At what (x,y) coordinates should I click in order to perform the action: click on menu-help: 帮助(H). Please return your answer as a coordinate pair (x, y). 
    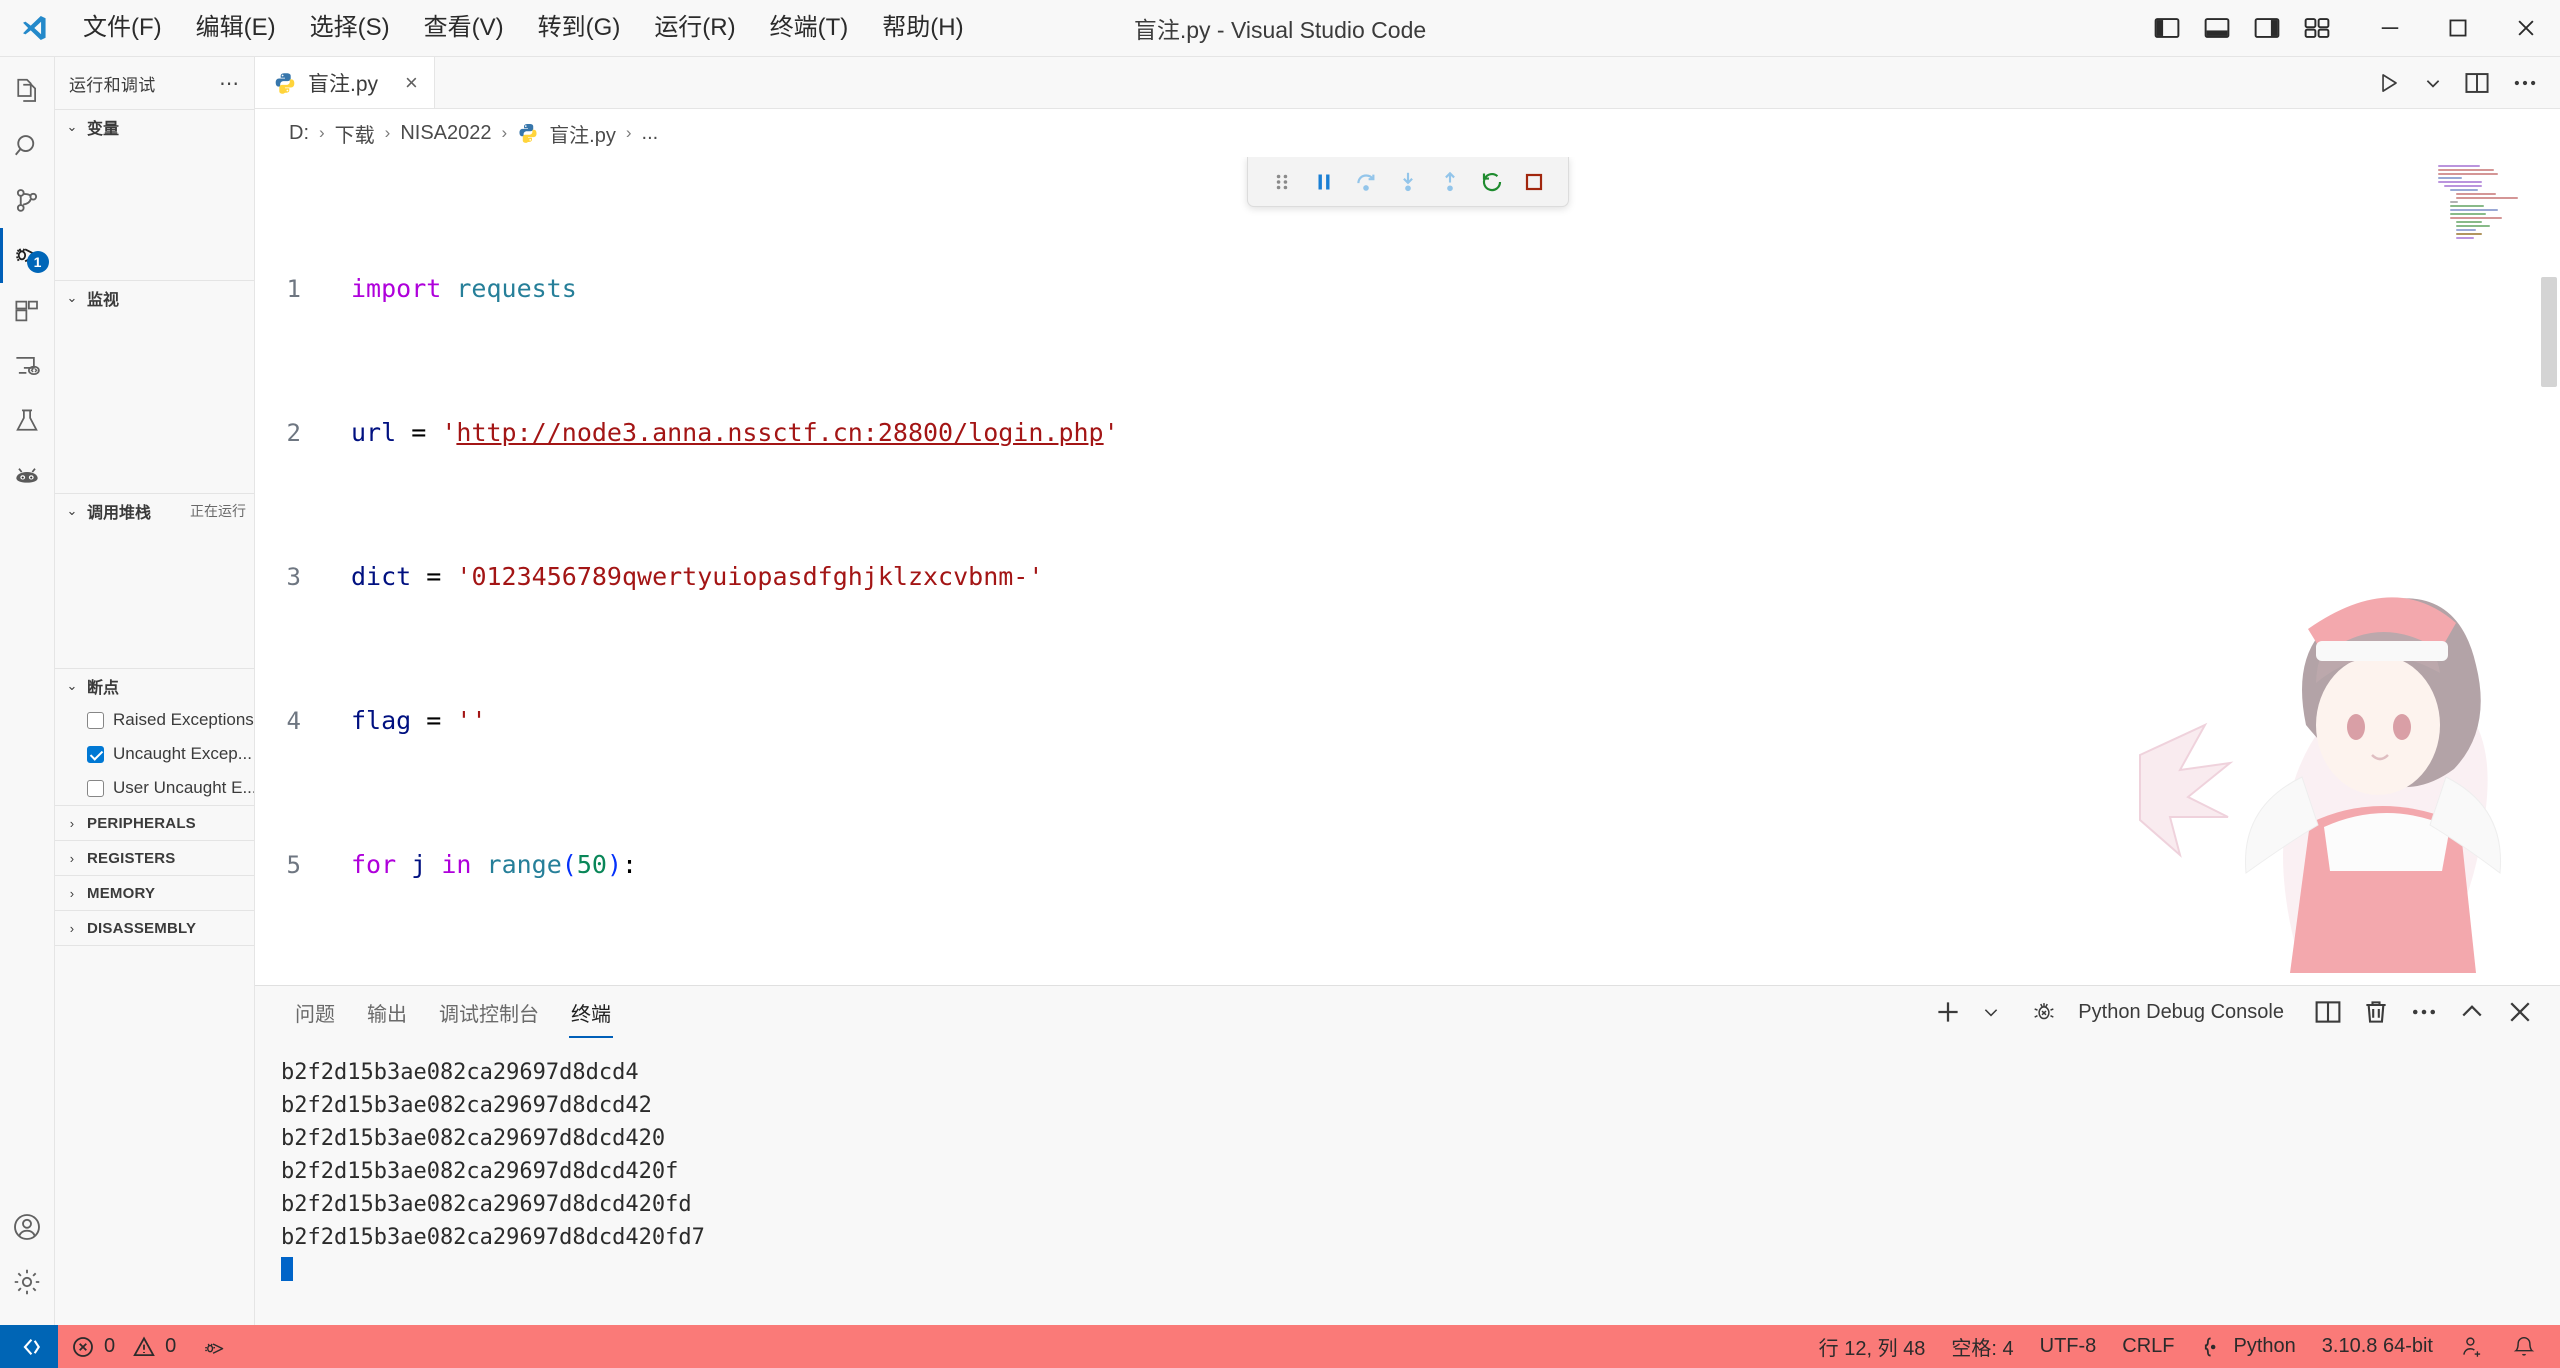
    Looking at the image, I should click on (922, 28).